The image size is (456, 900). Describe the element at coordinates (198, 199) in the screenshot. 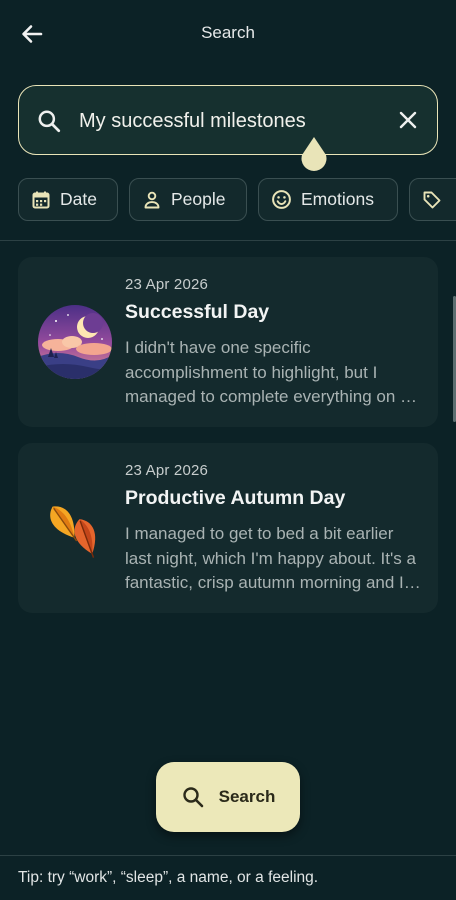

I see `filter-chip-label: People` at that location.